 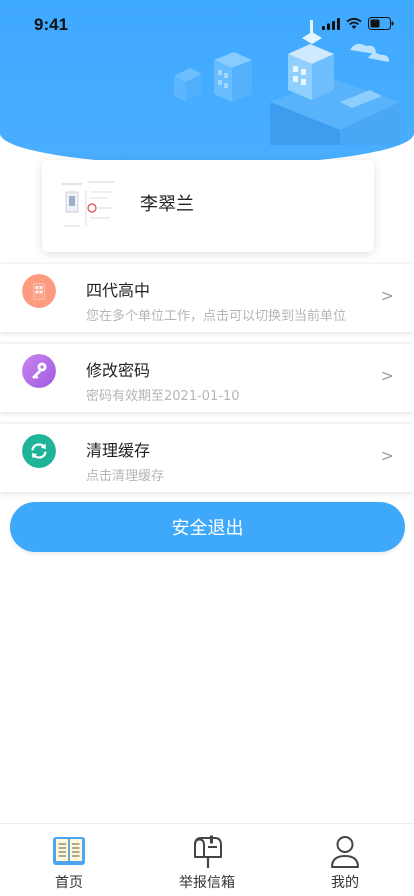 I want to click on row-subtitle: 您在多个单位工作，点击可以切换到当前单位, so click(x=216, y=316).